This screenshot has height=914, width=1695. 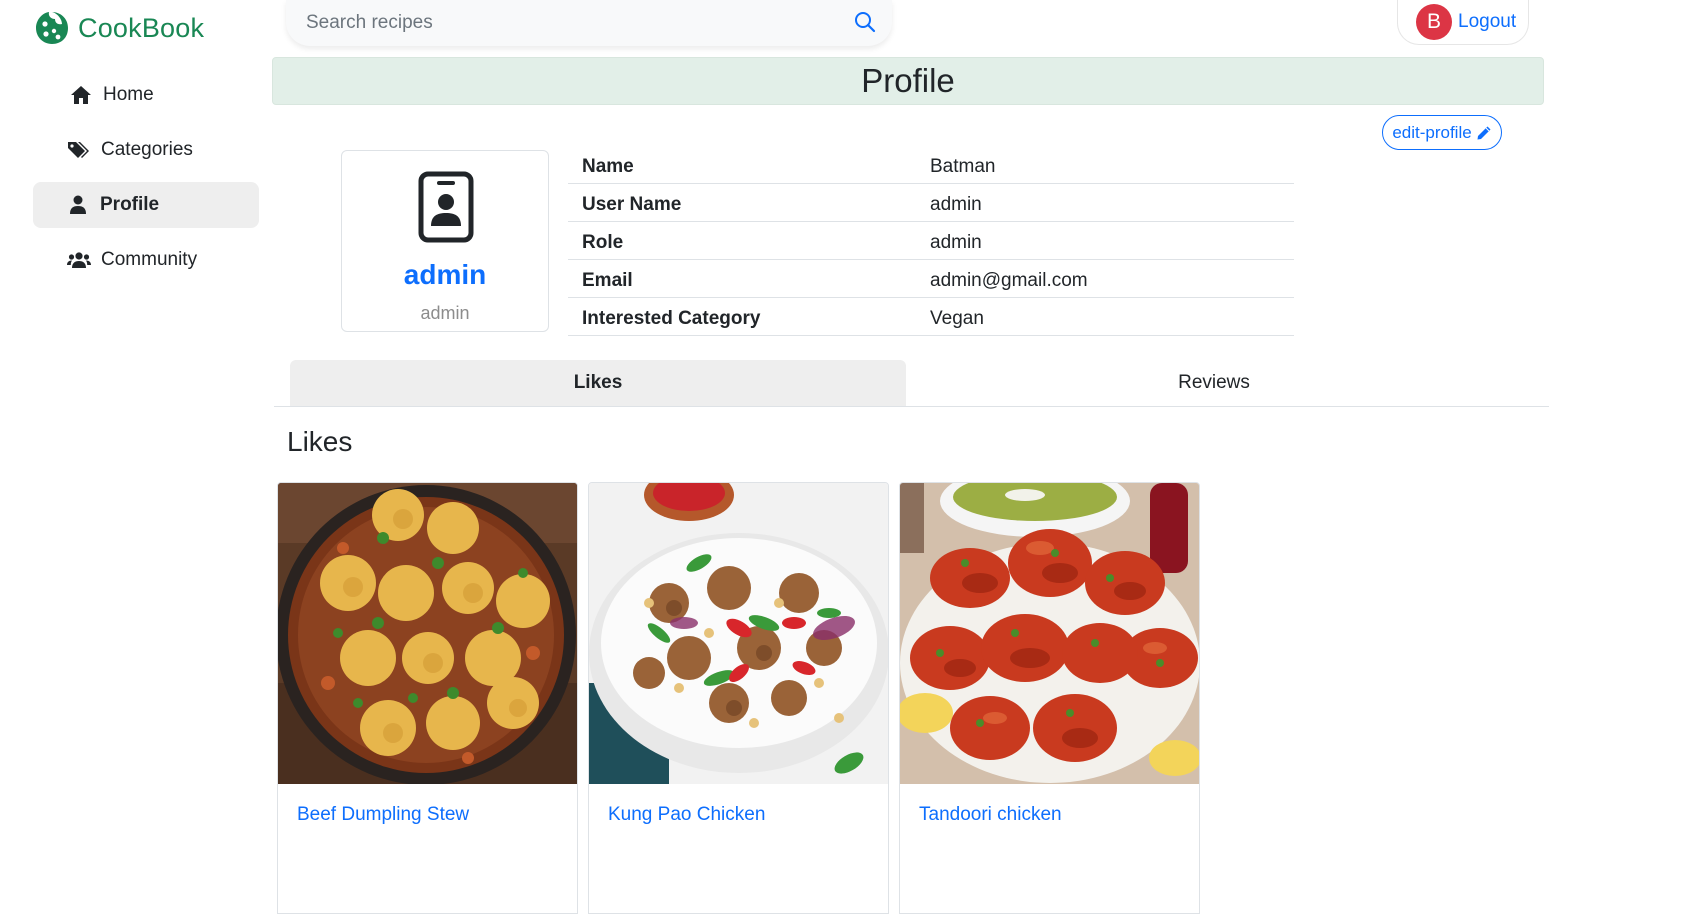 I want to click on sidebar-item-community: Community, so click(x=146, y=260).